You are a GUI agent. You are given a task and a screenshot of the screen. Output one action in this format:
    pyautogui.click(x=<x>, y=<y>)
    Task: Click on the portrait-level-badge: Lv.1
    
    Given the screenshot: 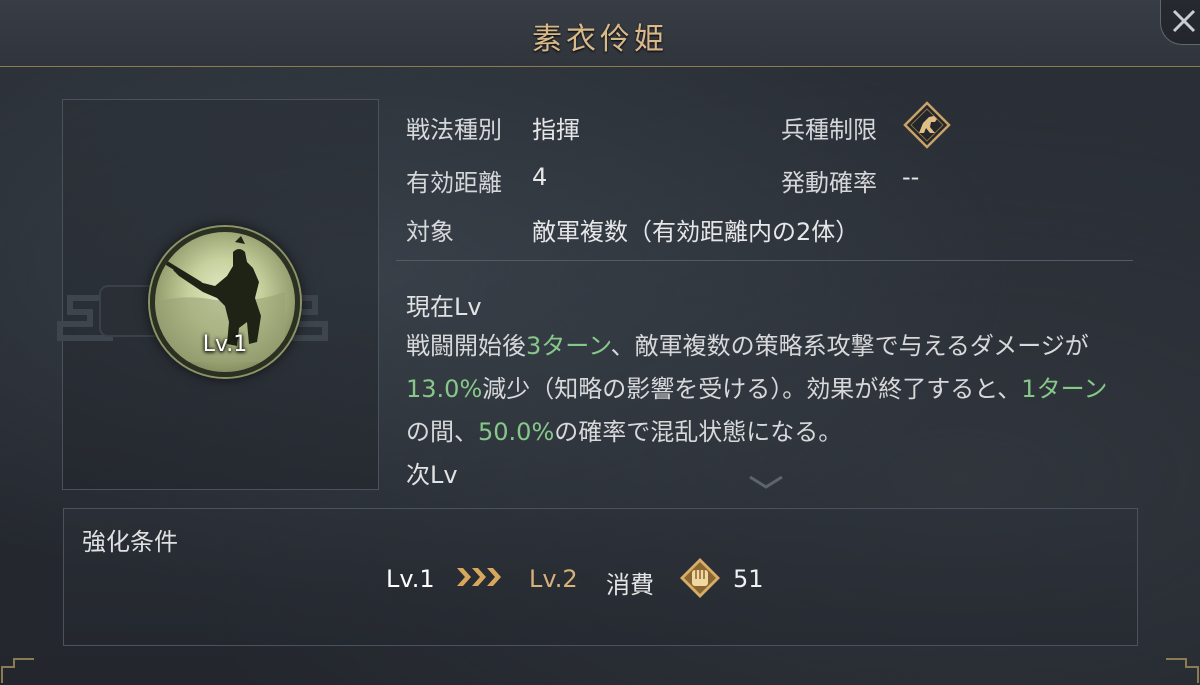 What is the action you would take?
    pyautogui.click(x=225, y=344)
    